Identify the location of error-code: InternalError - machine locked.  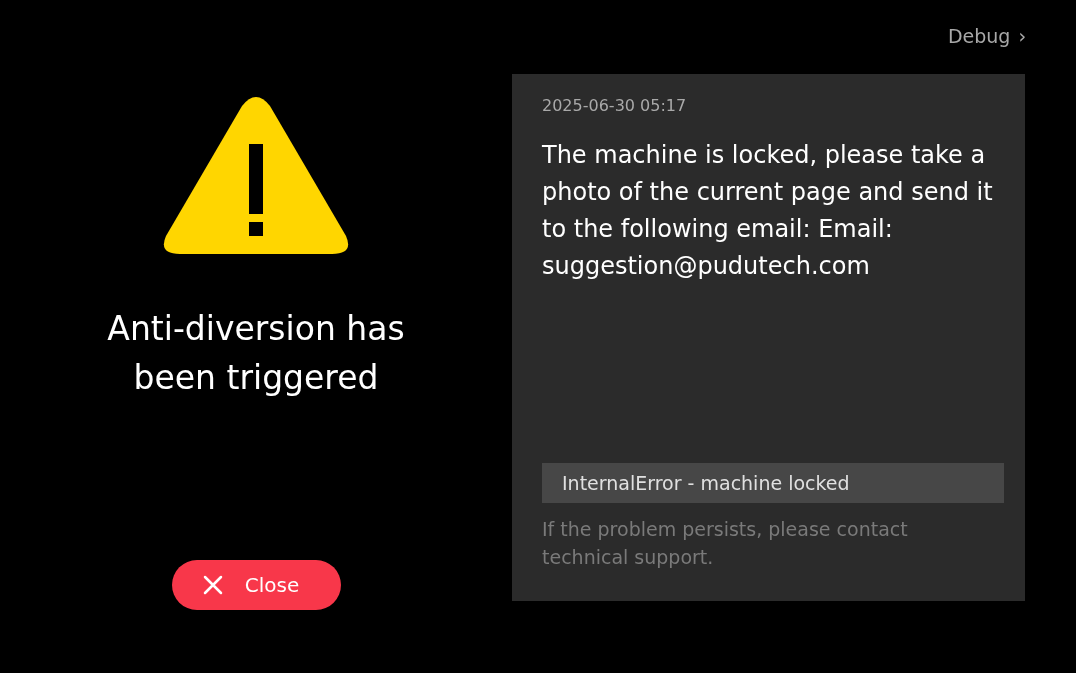
(773, 483).